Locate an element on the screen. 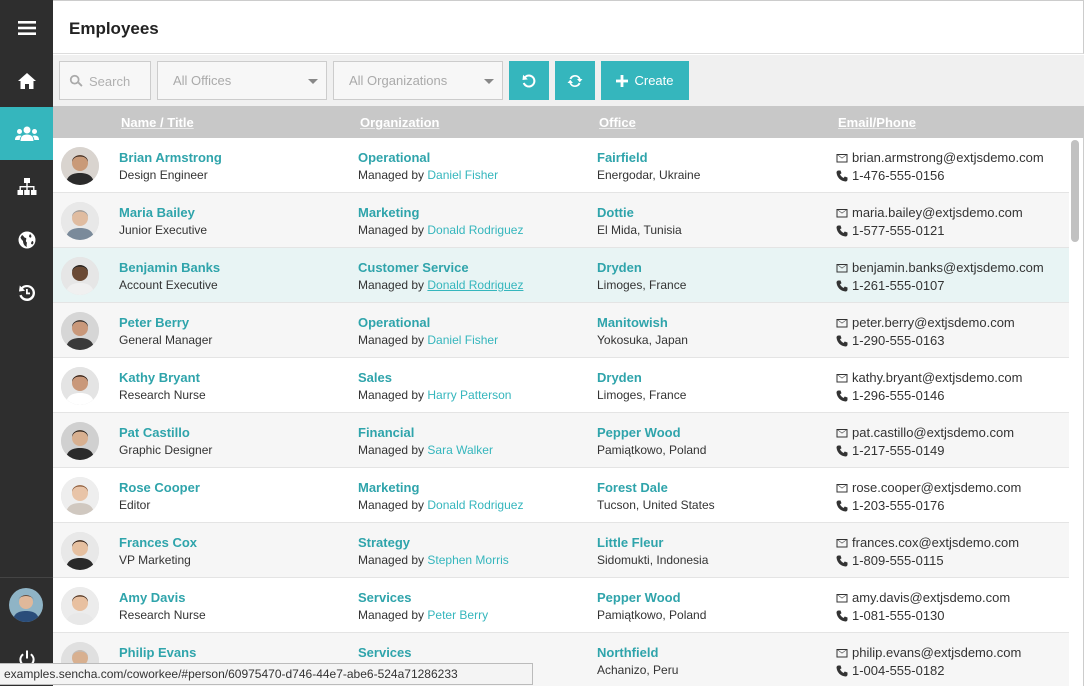  refresh-button is located at coordinates (575, 80).